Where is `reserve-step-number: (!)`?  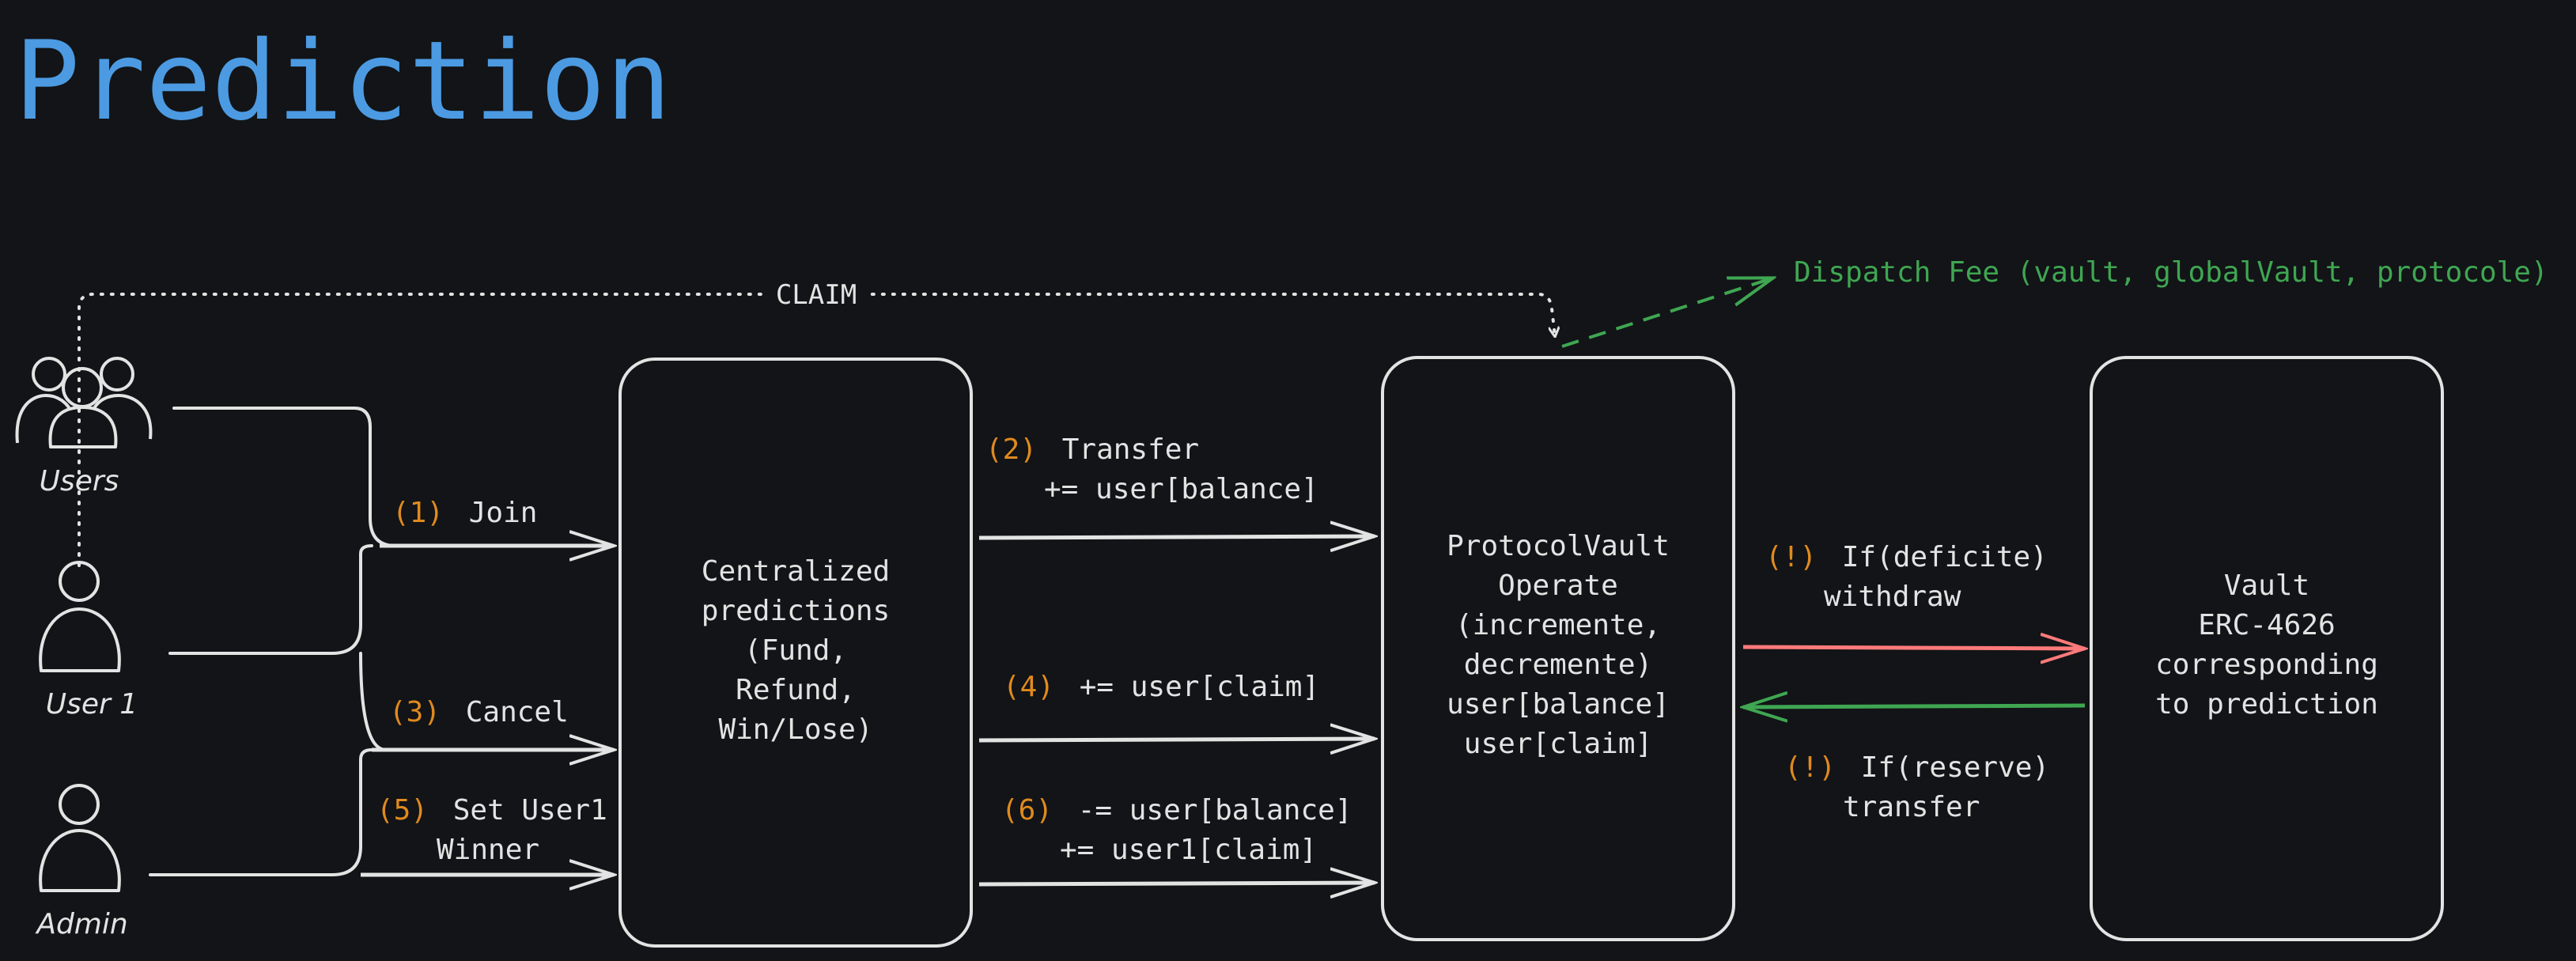 reserve-step-number: (!) is located at coordinates (1810, 767).